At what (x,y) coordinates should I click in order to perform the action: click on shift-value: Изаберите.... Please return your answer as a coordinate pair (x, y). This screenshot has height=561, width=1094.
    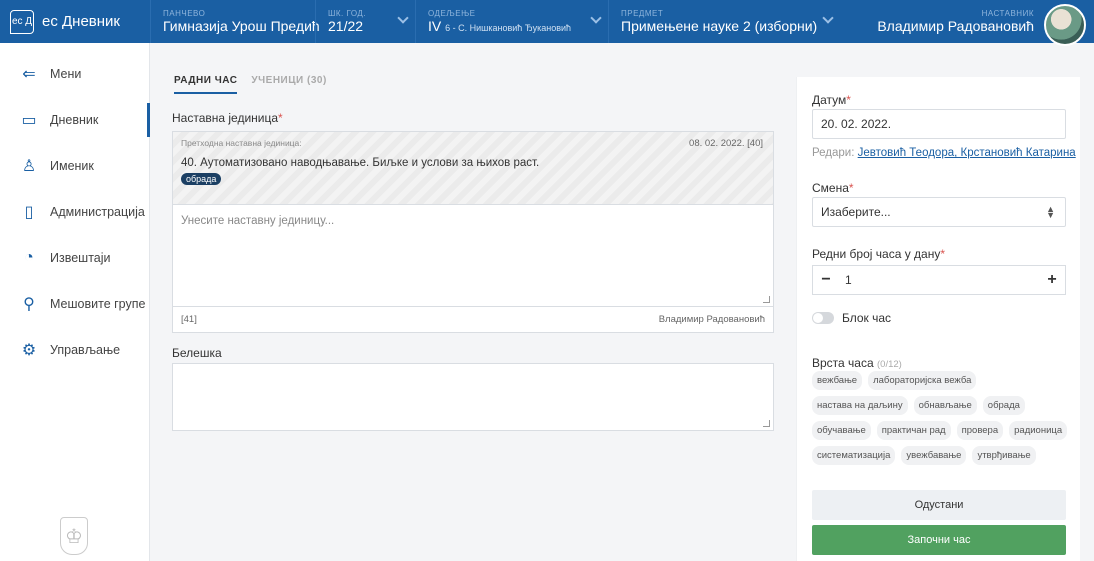
    Looking at the image, I should click on (856, 212).